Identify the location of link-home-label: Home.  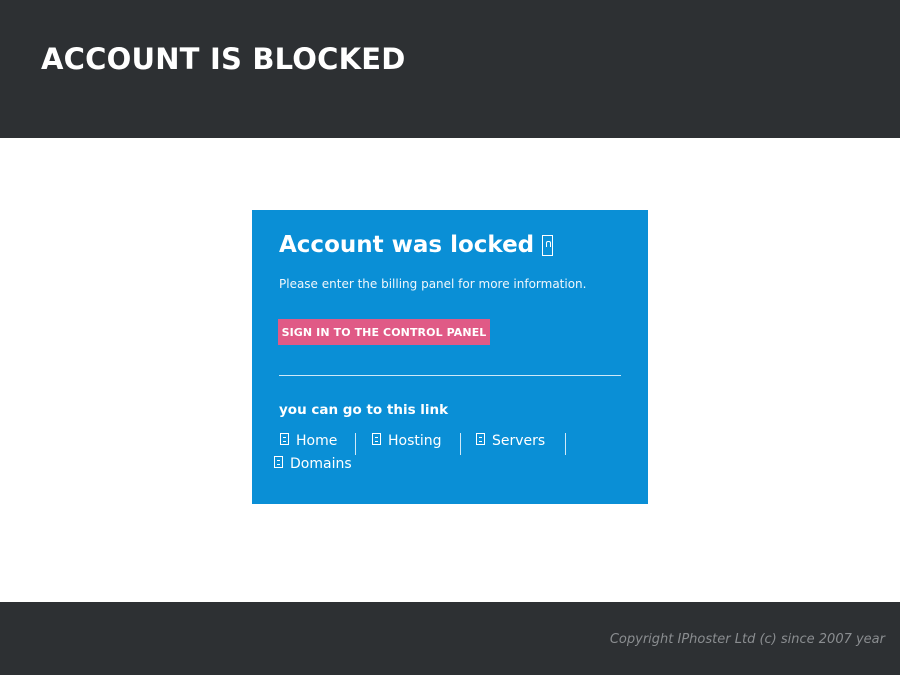
(317, 441).